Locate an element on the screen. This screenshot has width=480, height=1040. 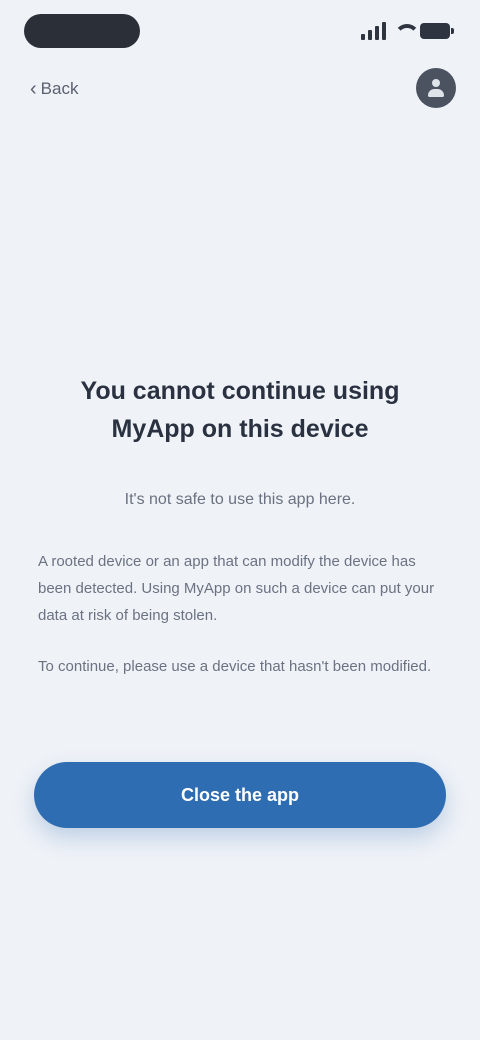
close-app-button: Close the app is located at coordinates (240, 795).